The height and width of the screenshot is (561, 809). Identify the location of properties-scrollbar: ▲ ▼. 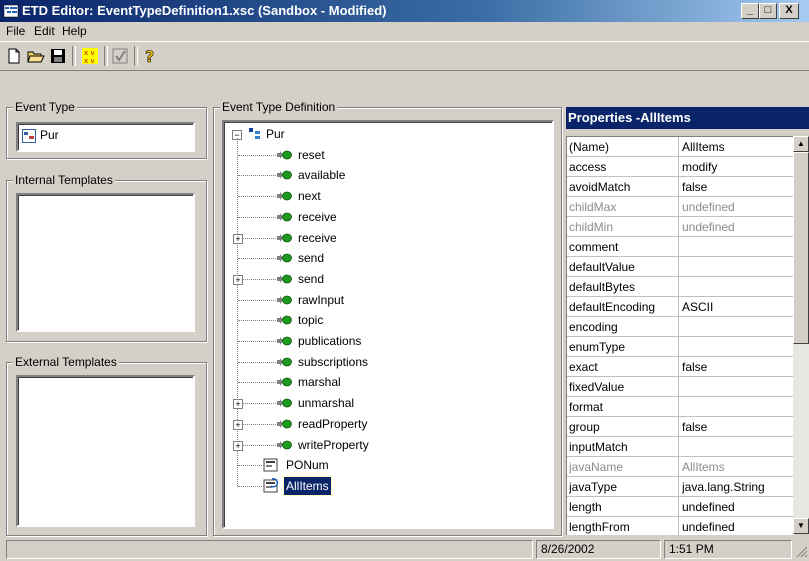
(801, 335).